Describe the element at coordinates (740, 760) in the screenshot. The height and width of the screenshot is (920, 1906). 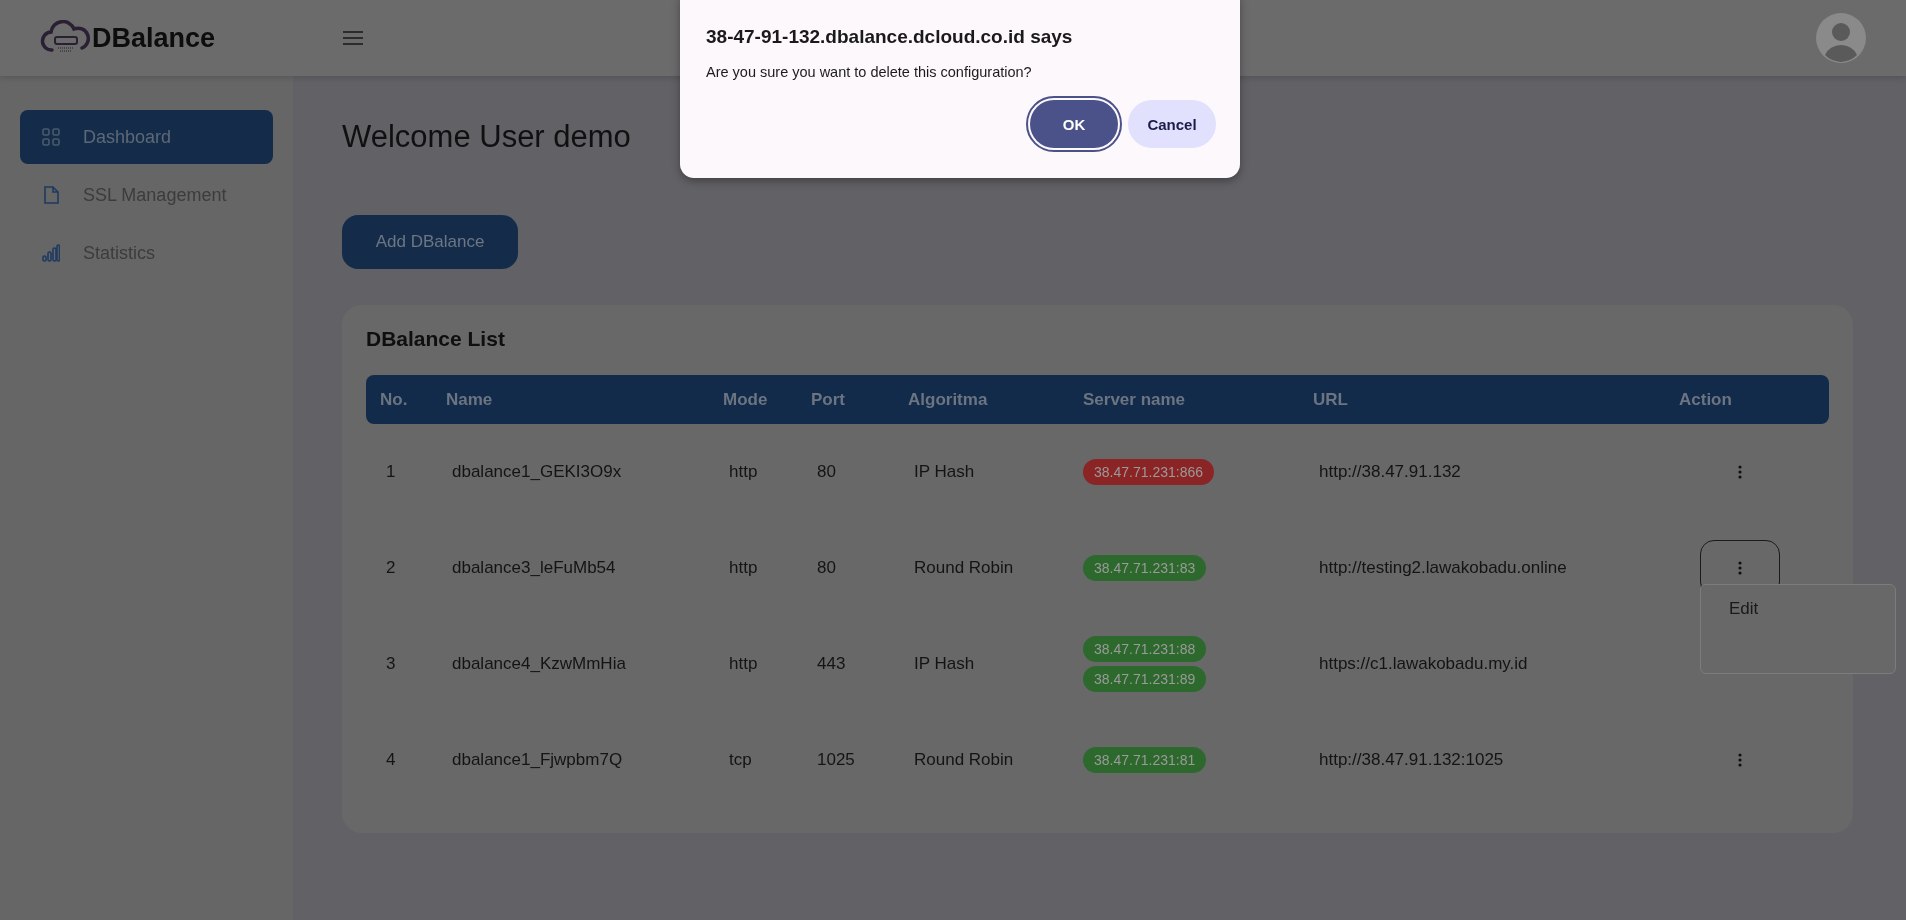
I see `table-cell-text: tcp` at that location.